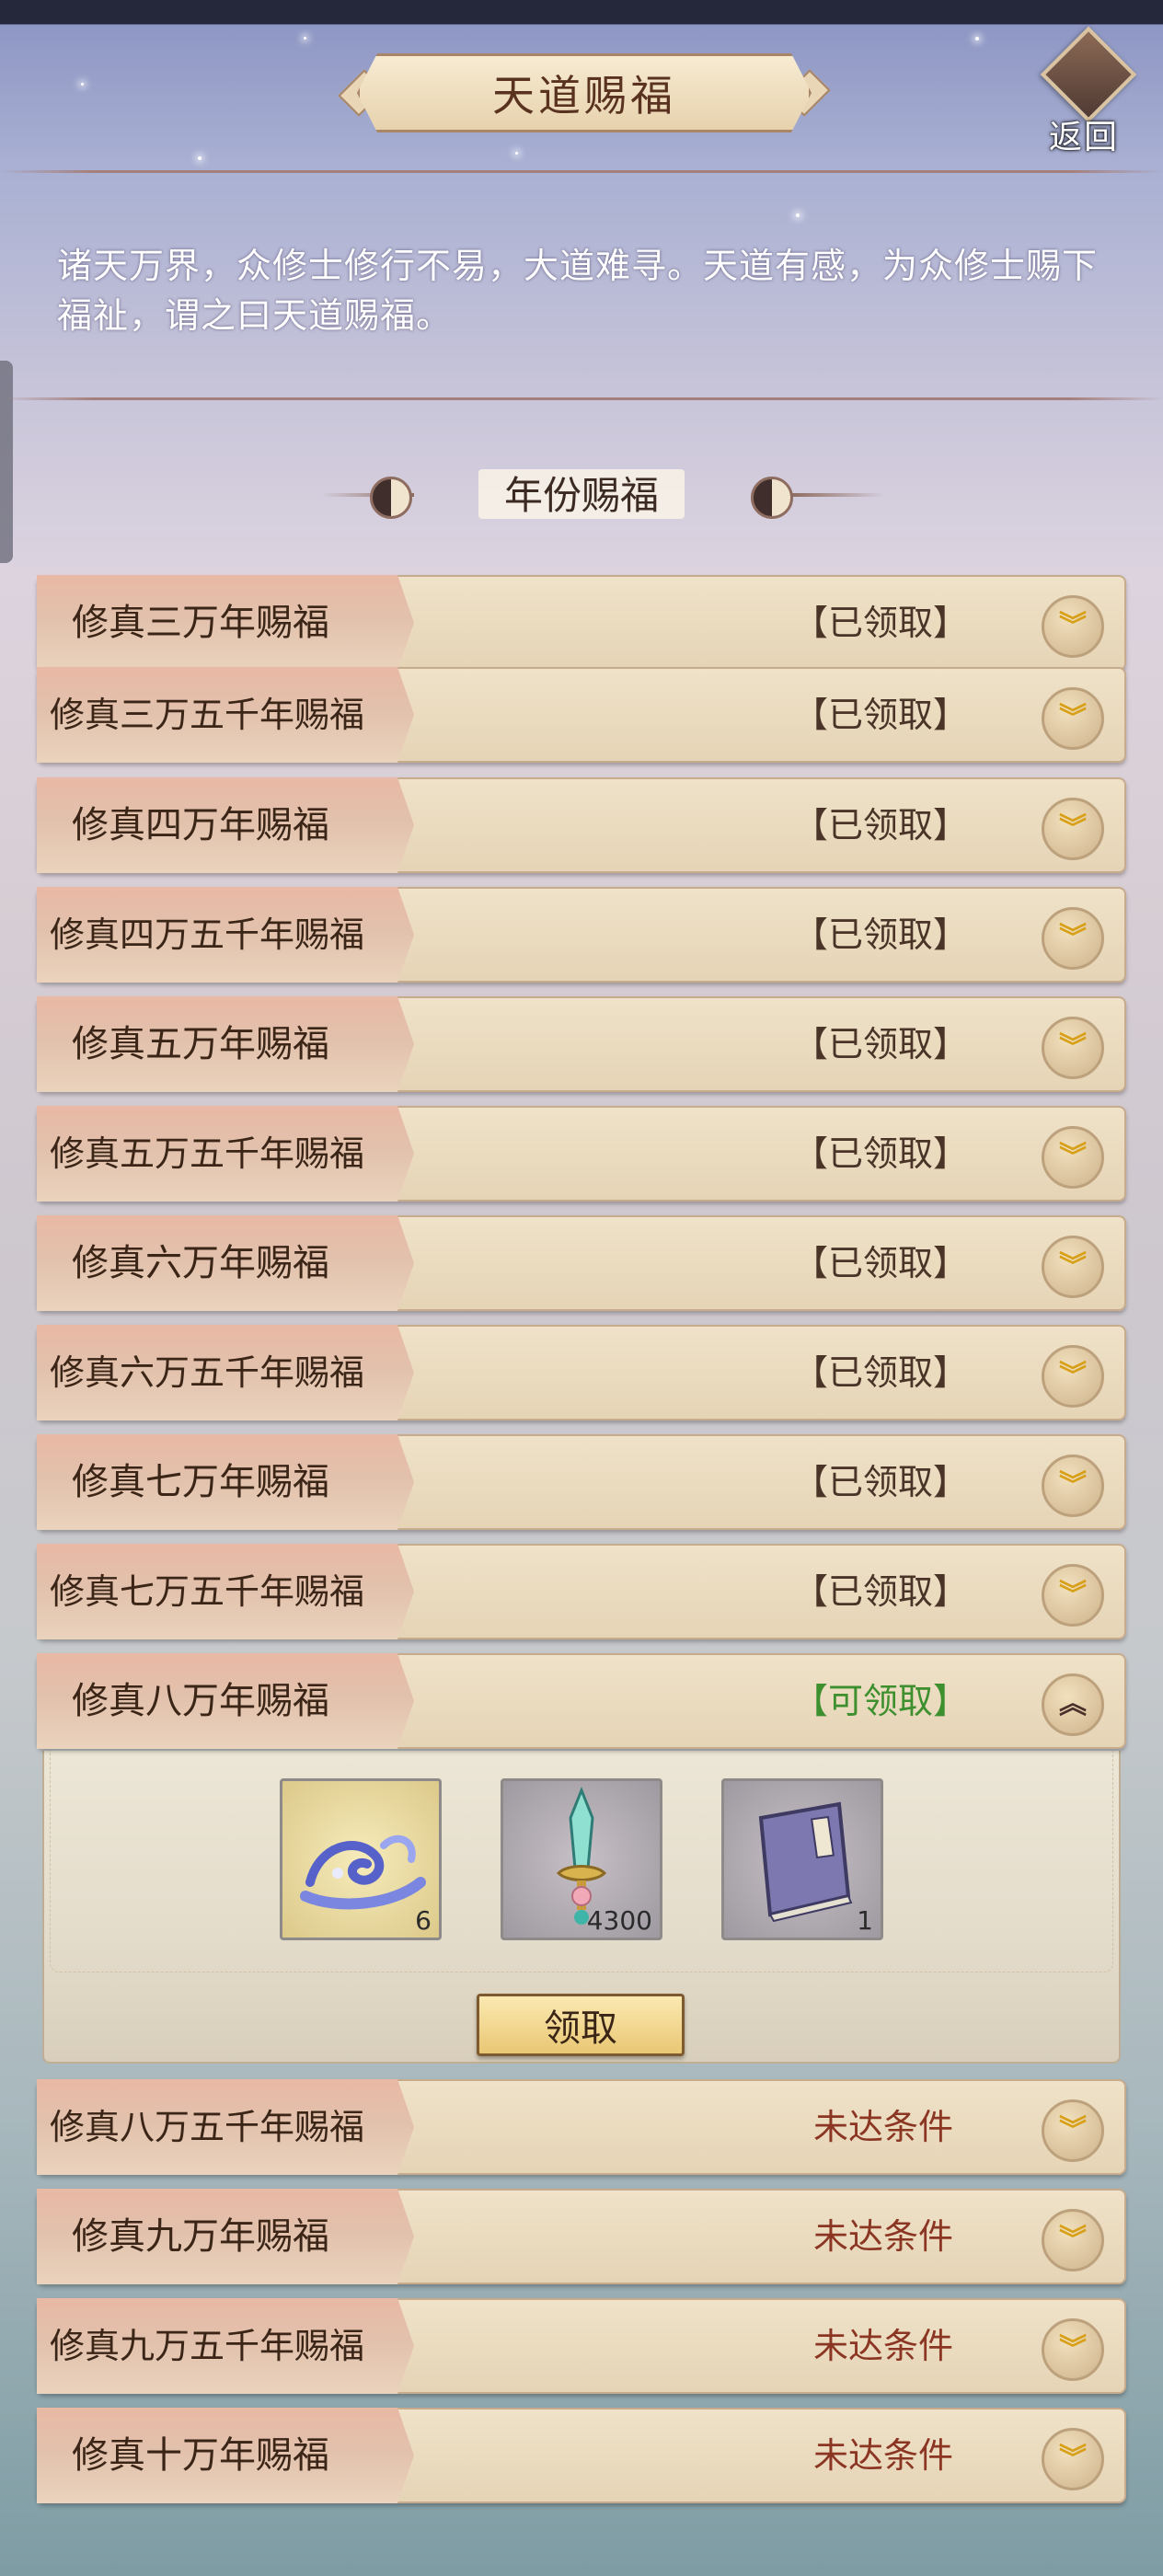  What do you see at coordinates (581, 1591) in the screenshot?
I see `reward-row: 修真七万五千年赐福 【已领取】 ︾` at bounding box center [581, 1591].